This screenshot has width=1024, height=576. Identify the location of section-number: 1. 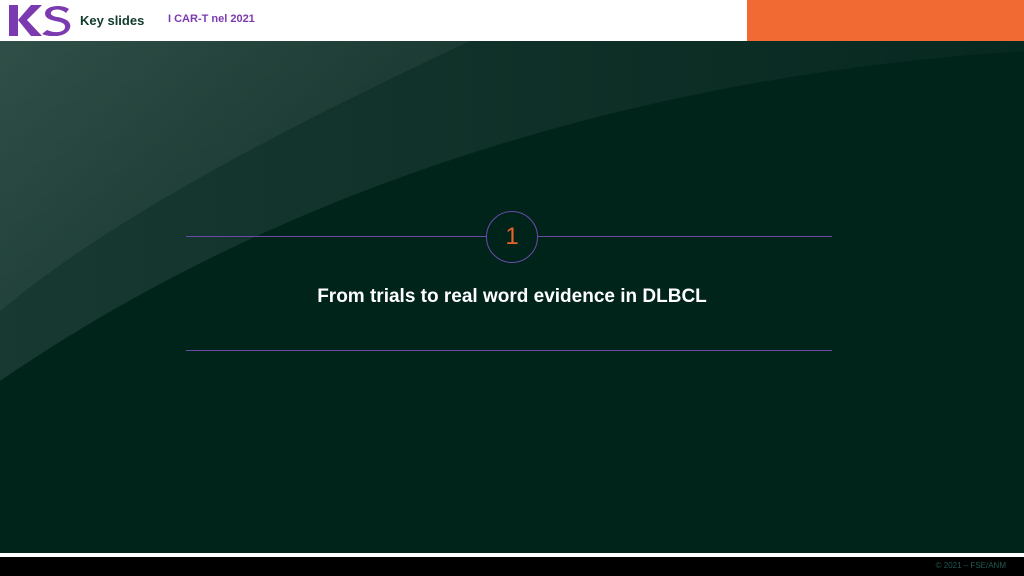
(512, 236).